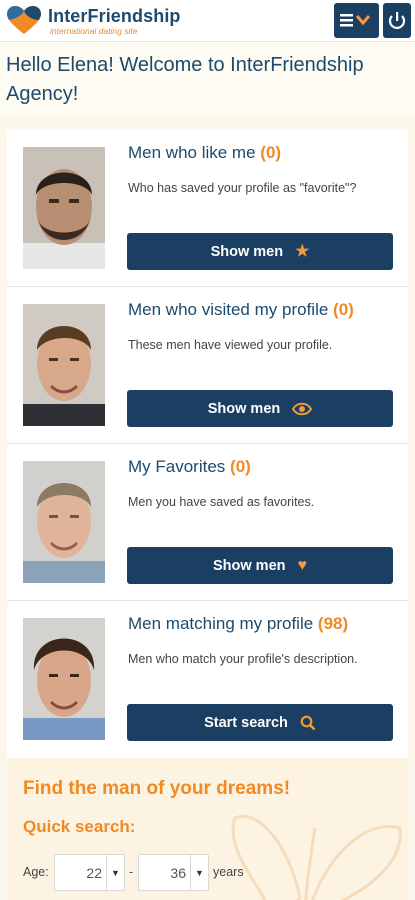  I want to click on quick-search-subheading: Quick search:, so click(79, 826).